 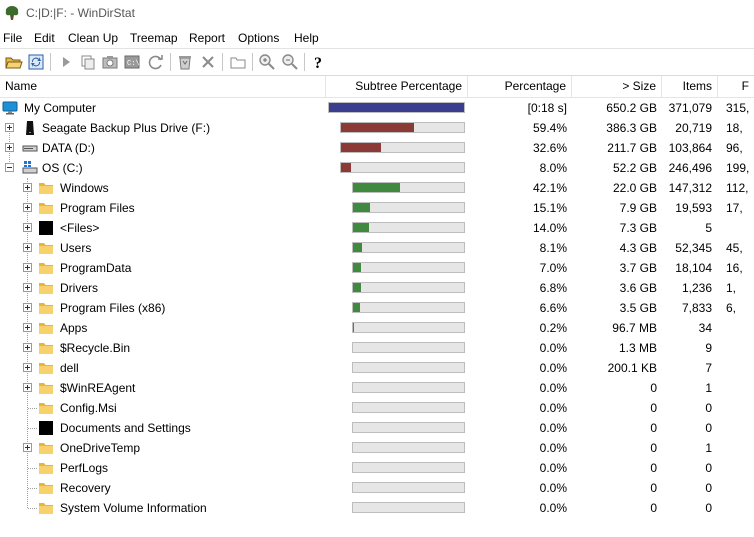 I want to click on copy-icon, so click(x=88, y=62).